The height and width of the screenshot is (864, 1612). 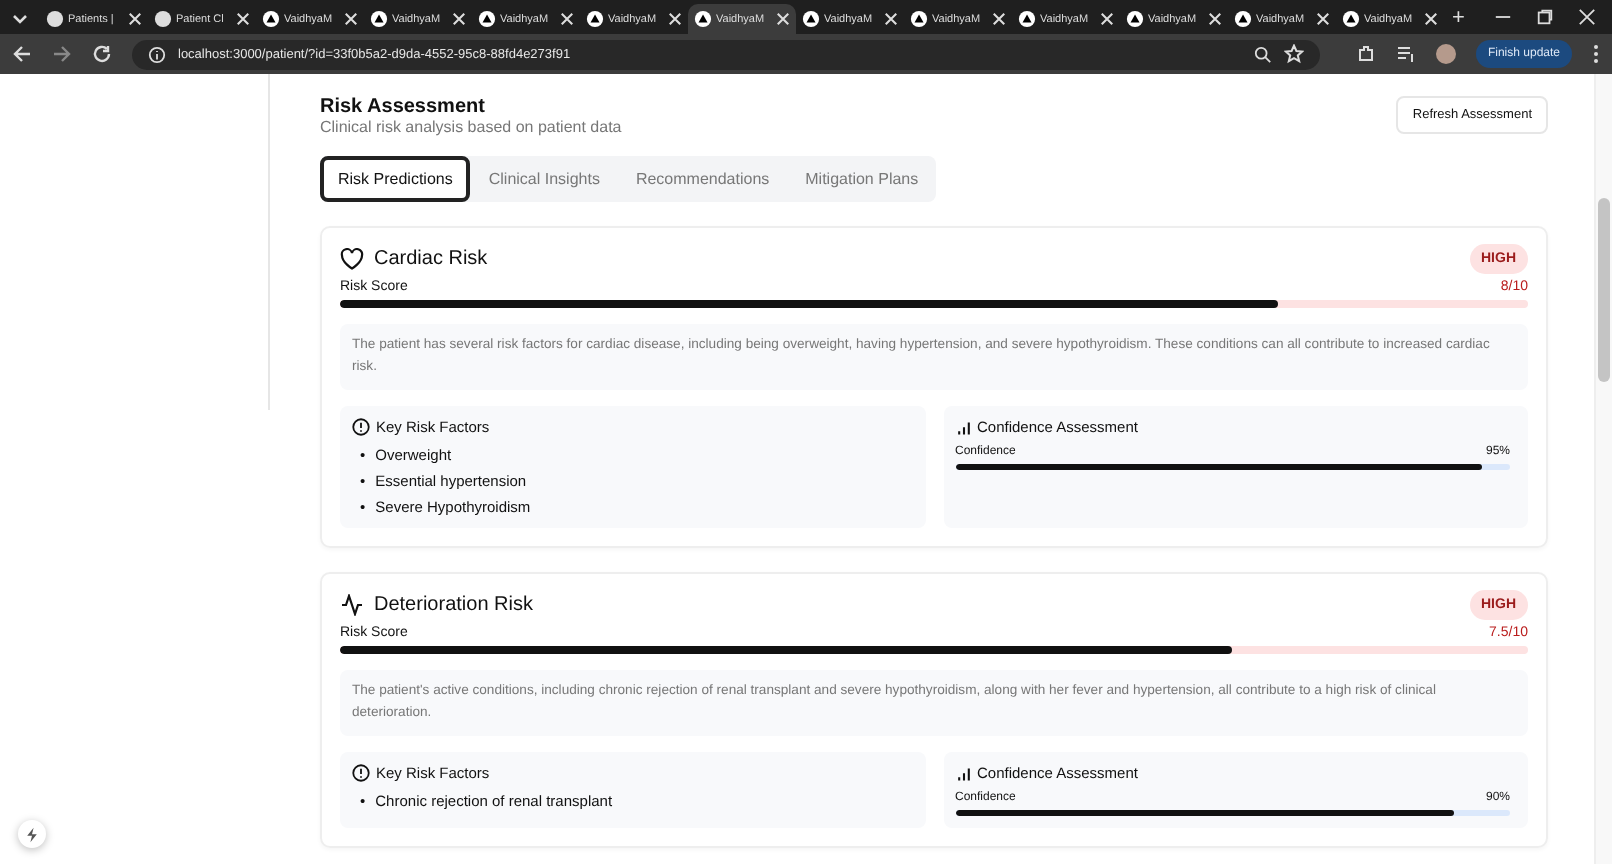 What do you see at coordinates (862, 179) in the screenshot?
I see `tab: Mitigation Plans` at bounding box center [862, 179].